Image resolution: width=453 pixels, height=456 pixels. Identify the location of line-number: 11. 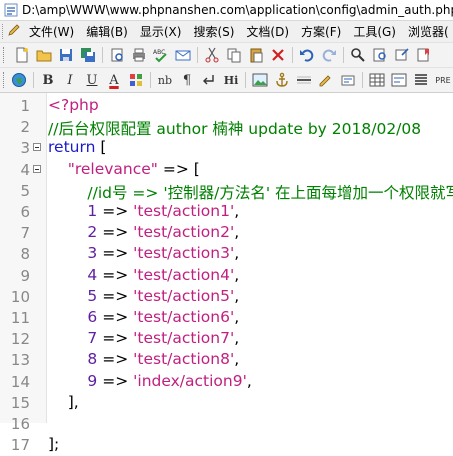
(20, 318).